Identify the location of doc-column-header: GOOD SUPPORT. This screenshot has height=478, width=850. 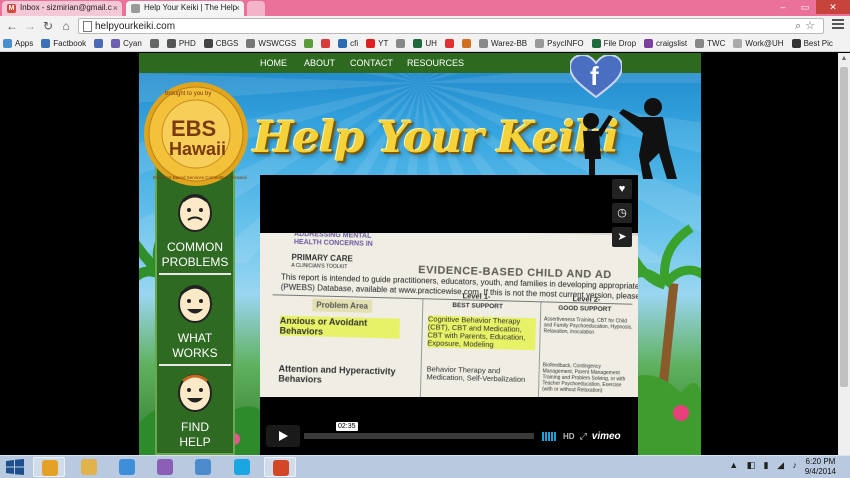
(585, 309).